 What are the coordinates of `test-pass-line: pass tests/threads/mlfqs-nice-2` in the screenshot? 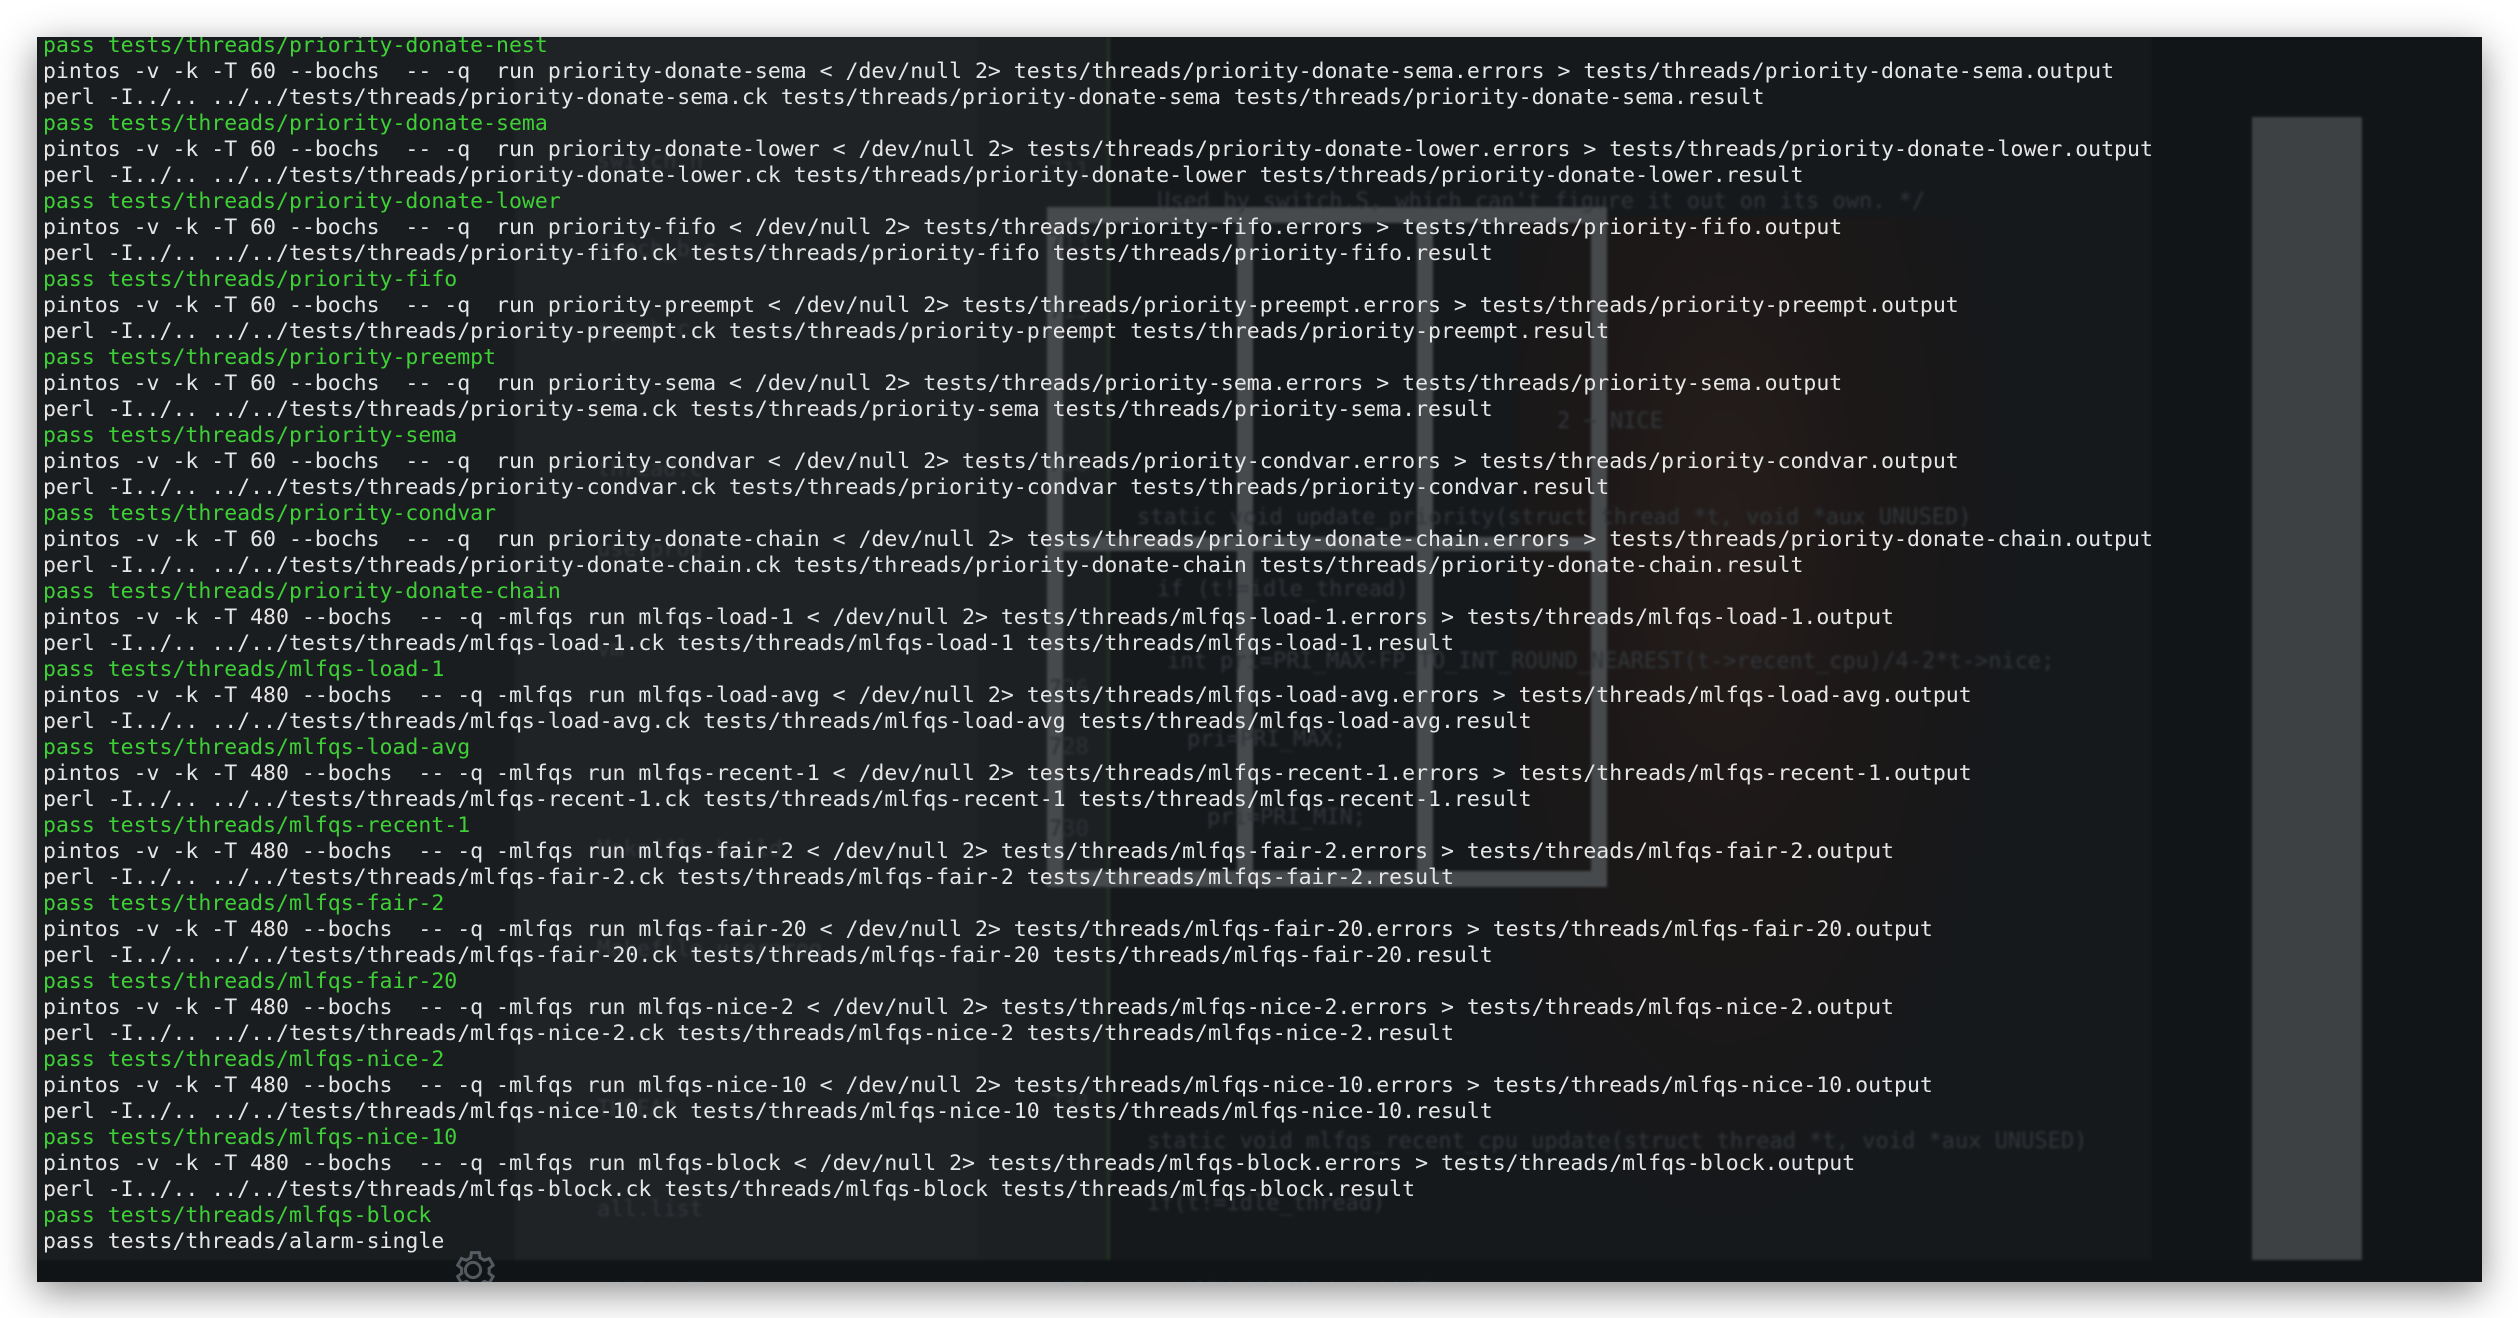 It's located at (244, 1059).